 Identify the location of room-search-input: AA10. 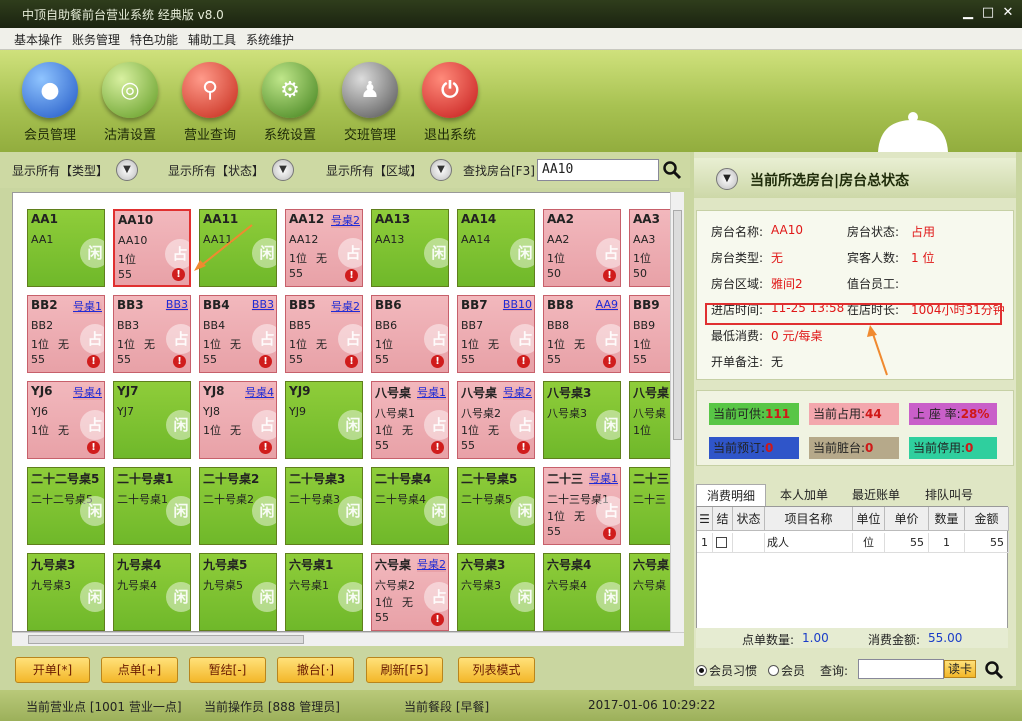
(598, 170).